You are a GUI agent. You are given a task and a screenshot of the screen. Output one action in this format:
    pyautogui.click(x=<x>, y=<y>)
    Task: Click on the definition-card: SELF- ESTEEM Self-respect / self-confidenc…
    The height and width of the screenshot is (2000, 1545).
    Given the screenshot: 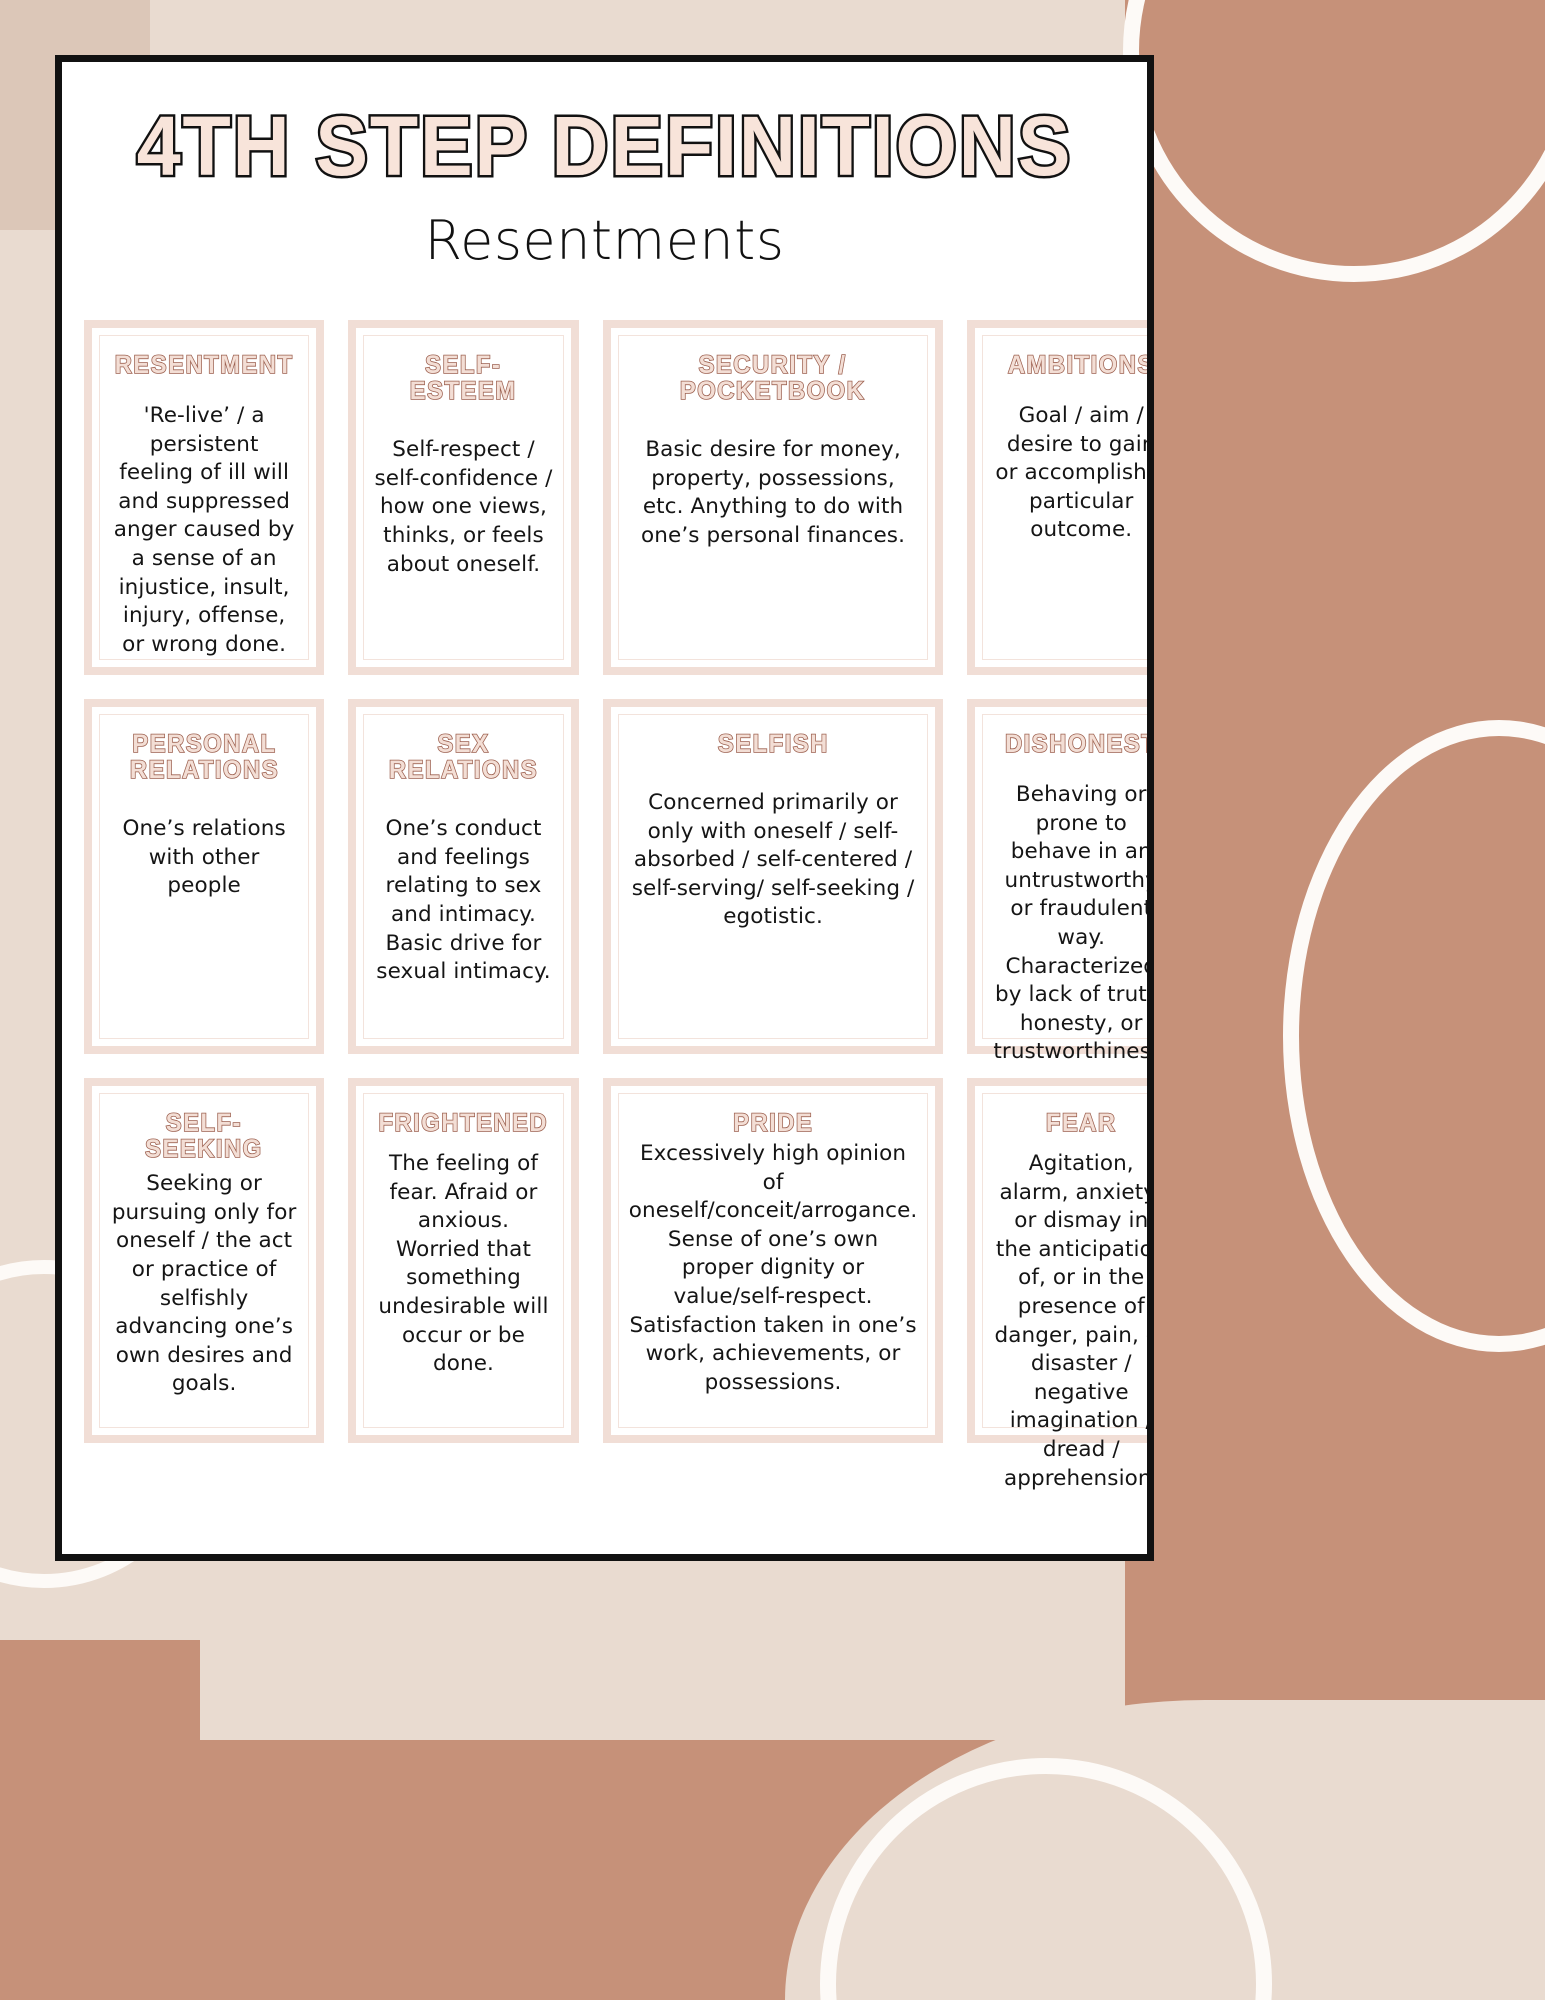 What is the action you would take?
    pyautogui.click(x=463, y=497)
    